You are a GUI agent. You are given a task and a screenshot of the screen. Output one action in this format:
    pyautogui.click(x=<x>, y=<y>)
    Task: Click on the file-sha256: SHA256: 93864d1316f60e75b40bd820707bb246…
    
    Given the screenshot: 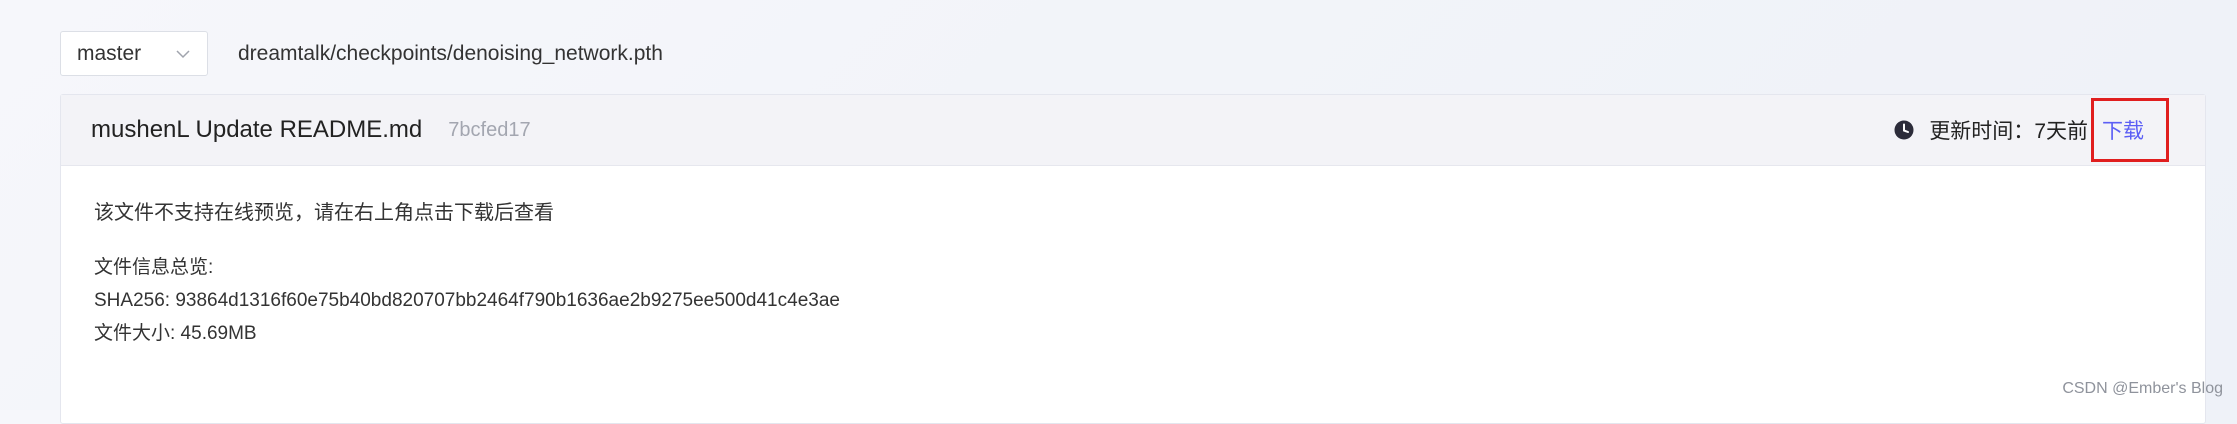 What is the action you would take?
    pyautogui.click(x=467, y=300)
    